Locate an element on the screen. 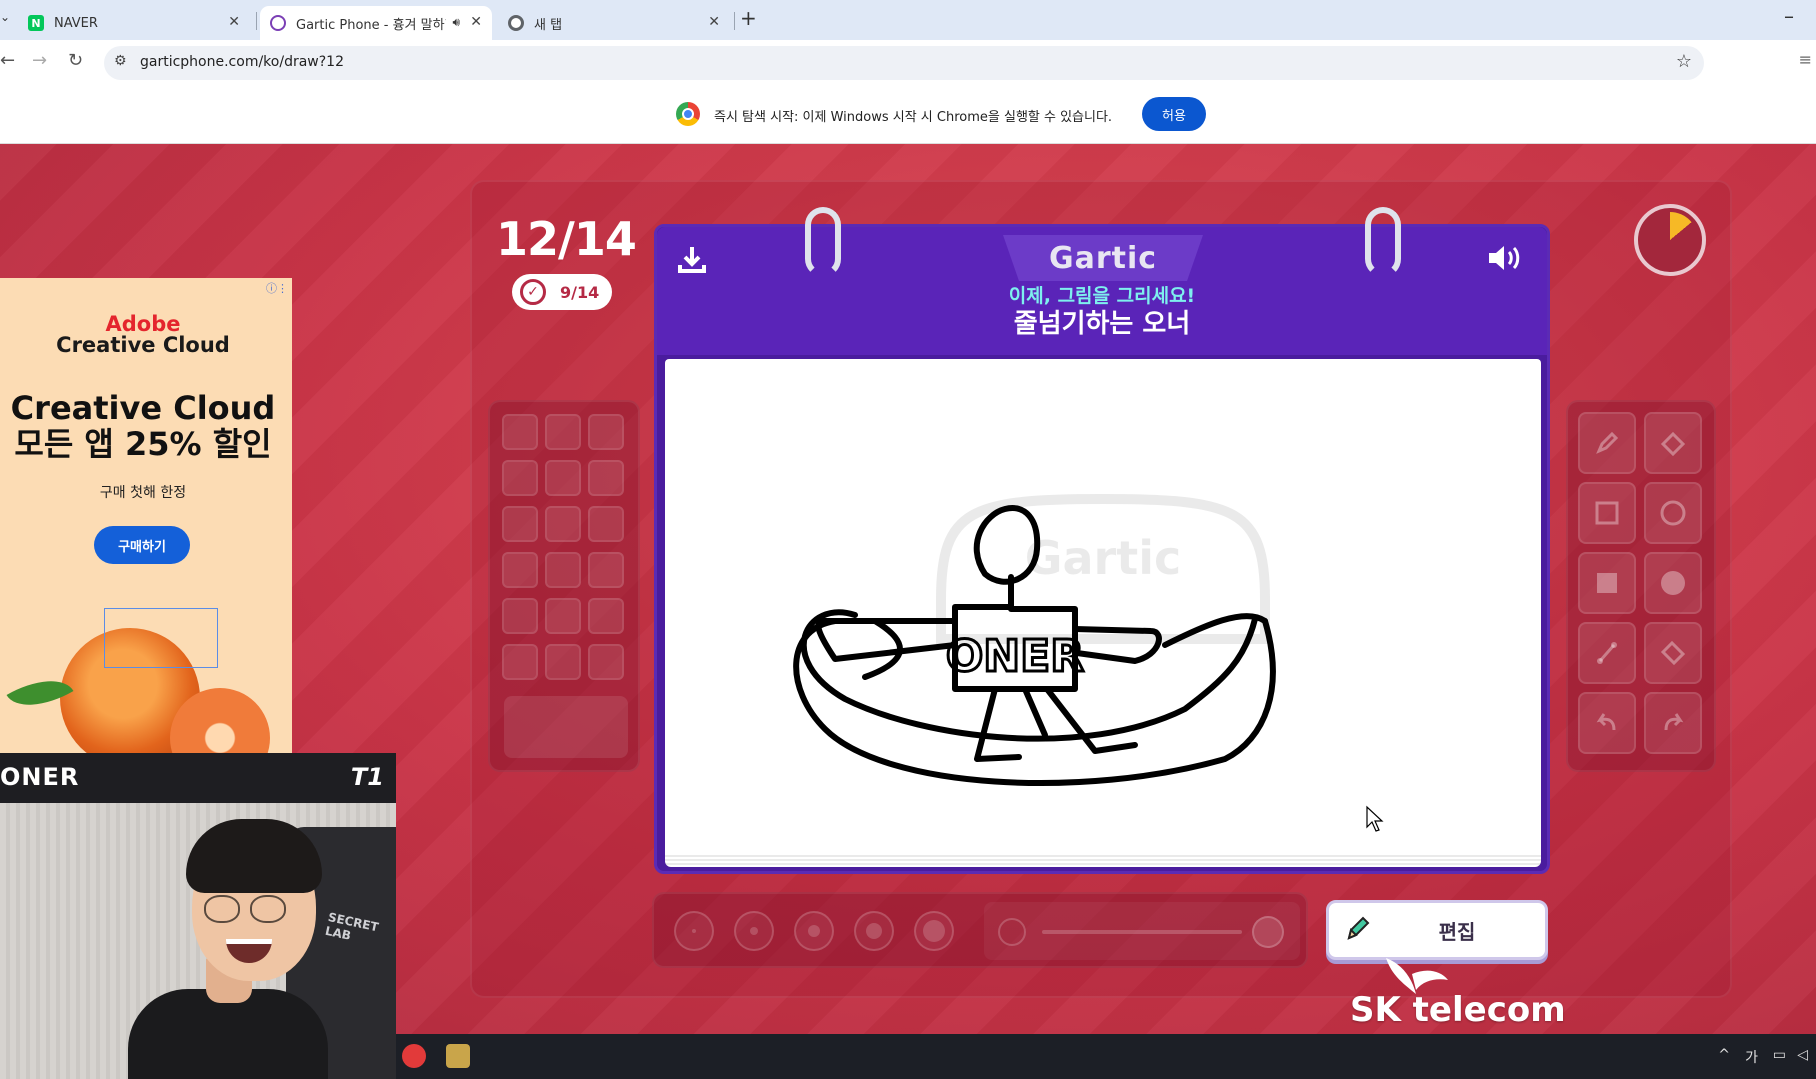 This screenshot has width=1816, height=1079. bookmark-star-icon: ☆ is located at coordinates (1684, 61).